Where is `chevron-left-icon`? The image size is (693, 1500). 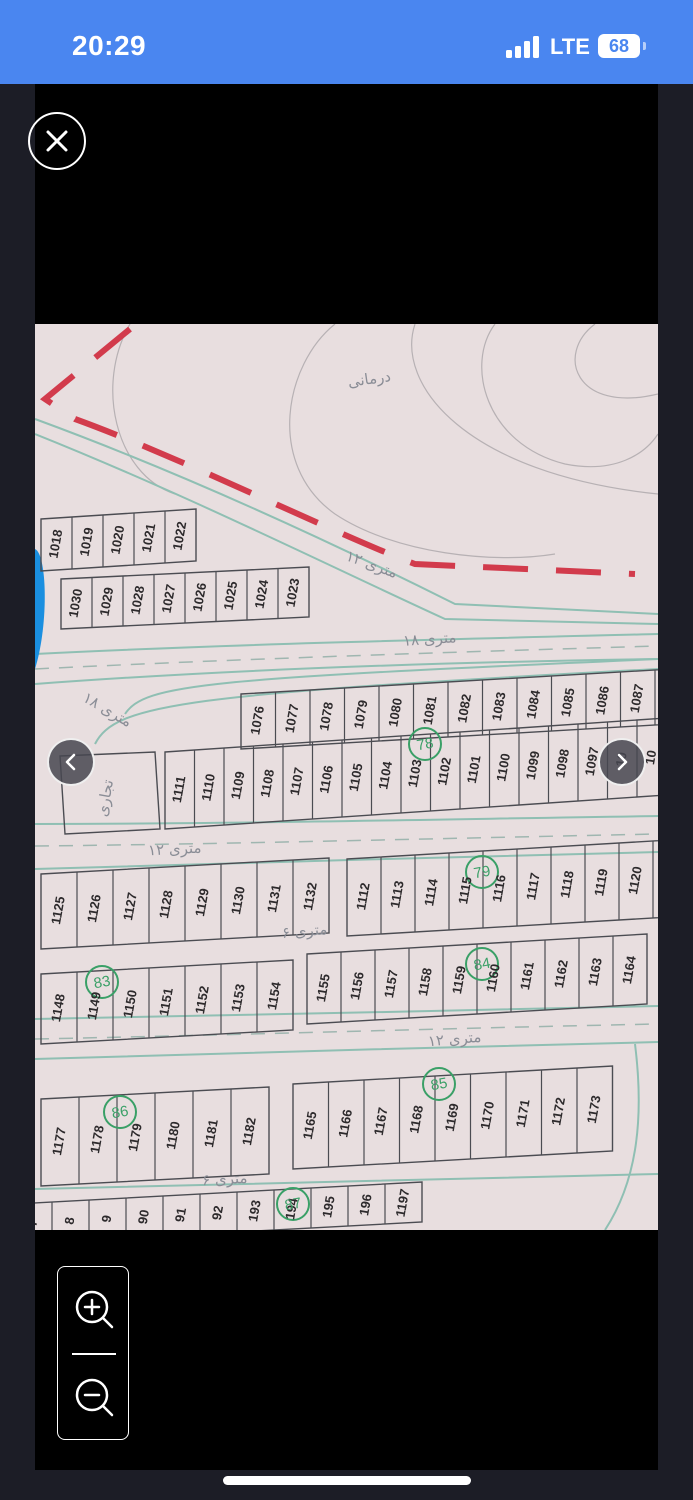
chevron-left-icon is located at coordinates (70, 762).